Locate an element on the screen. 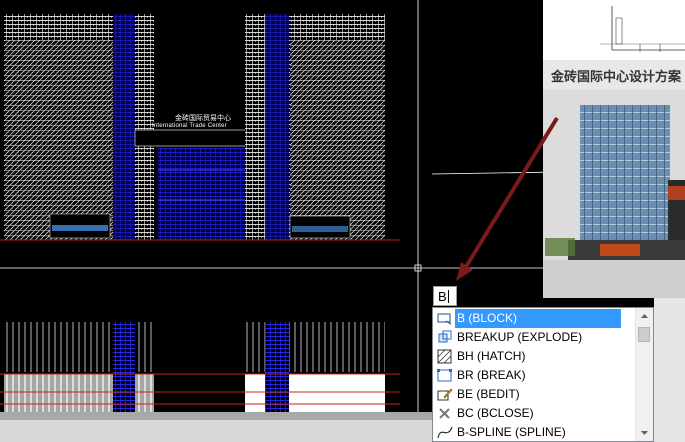  scroll-up-button is located at coordinates (644, 316).